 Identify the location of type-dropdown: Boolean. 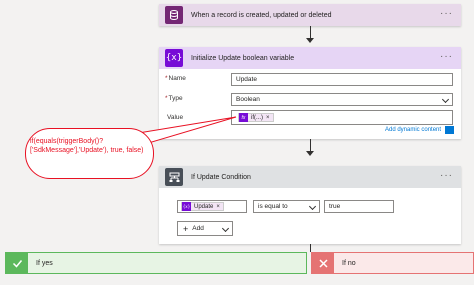
(342, 99).